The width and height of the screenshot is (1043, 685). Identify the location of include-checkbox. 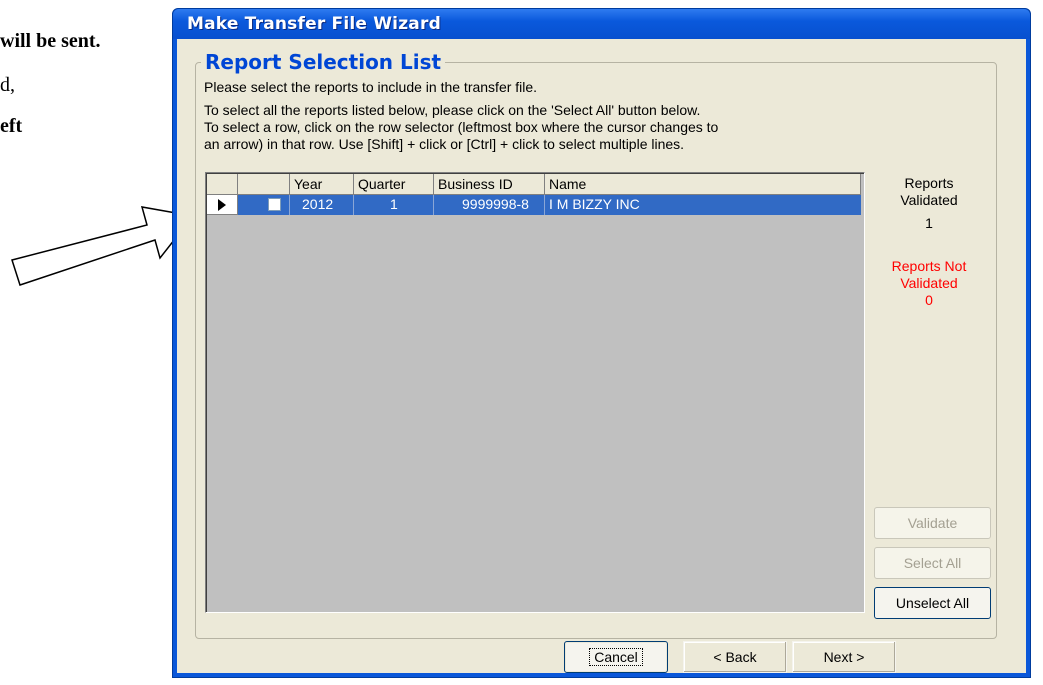
(274, 204).